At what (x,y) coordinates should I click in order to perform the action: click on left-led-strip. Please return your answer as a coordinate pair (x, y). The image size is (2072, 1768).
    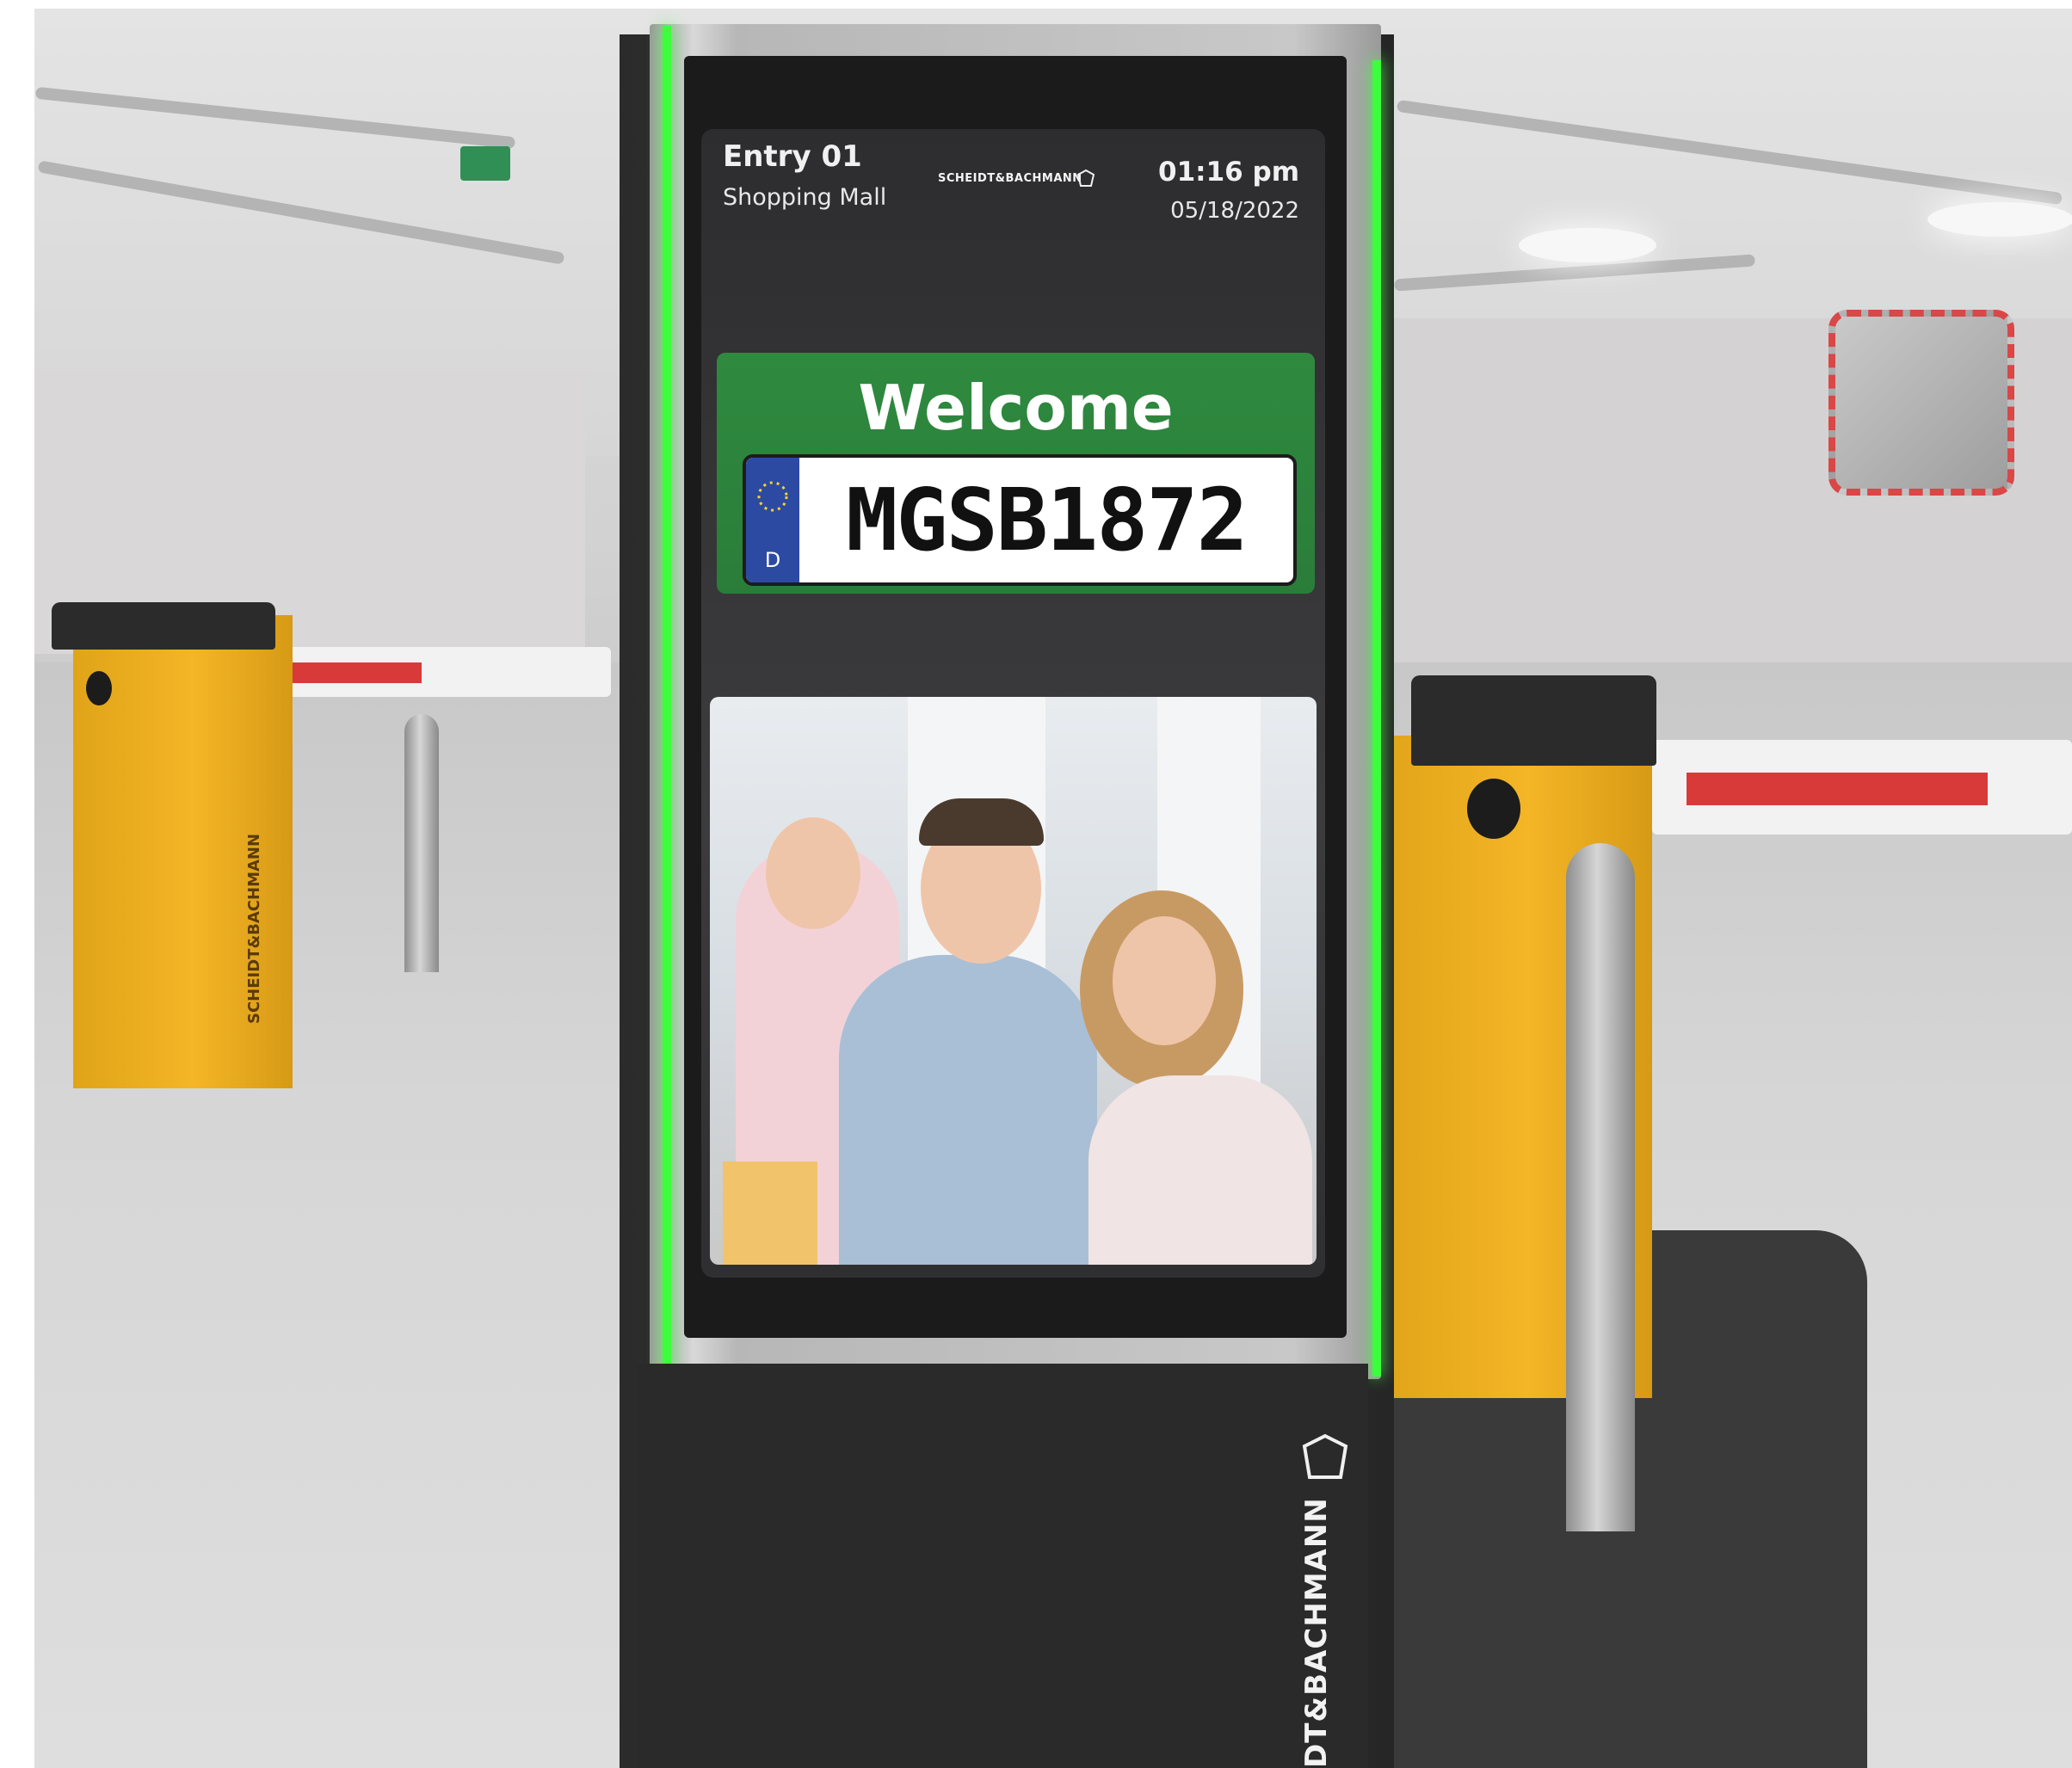
    Looking at the image, I should click on (667, 701).